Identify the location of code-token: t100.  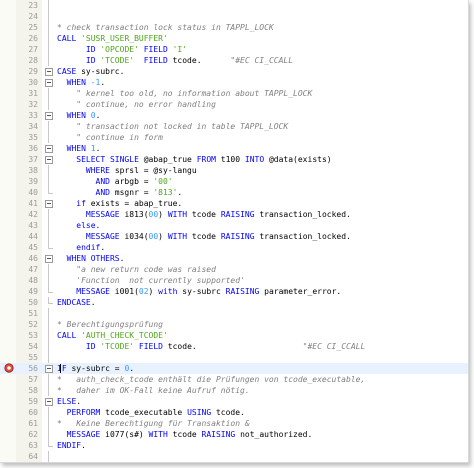
(232, 159).